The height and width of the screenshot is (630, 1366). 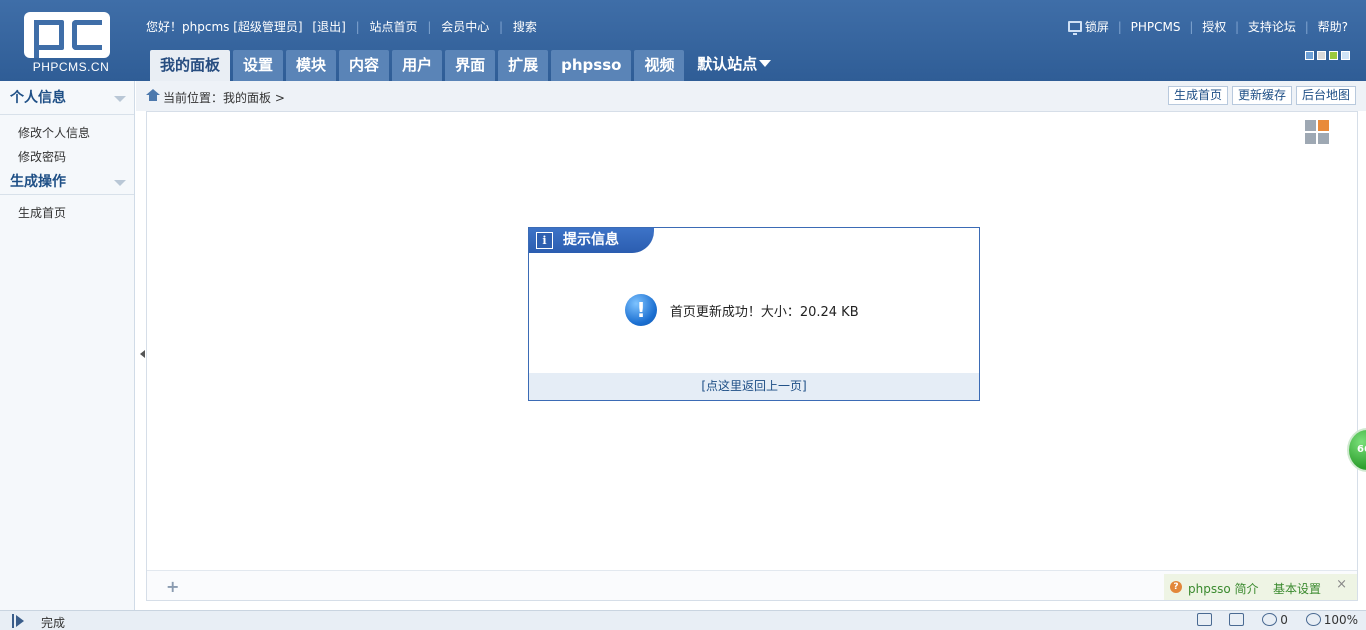 What do you see at coordinates (683, 620) in the screenshot?
I see `browser-status-bar: 完成 0 100%` at bounding box center [683, 620].